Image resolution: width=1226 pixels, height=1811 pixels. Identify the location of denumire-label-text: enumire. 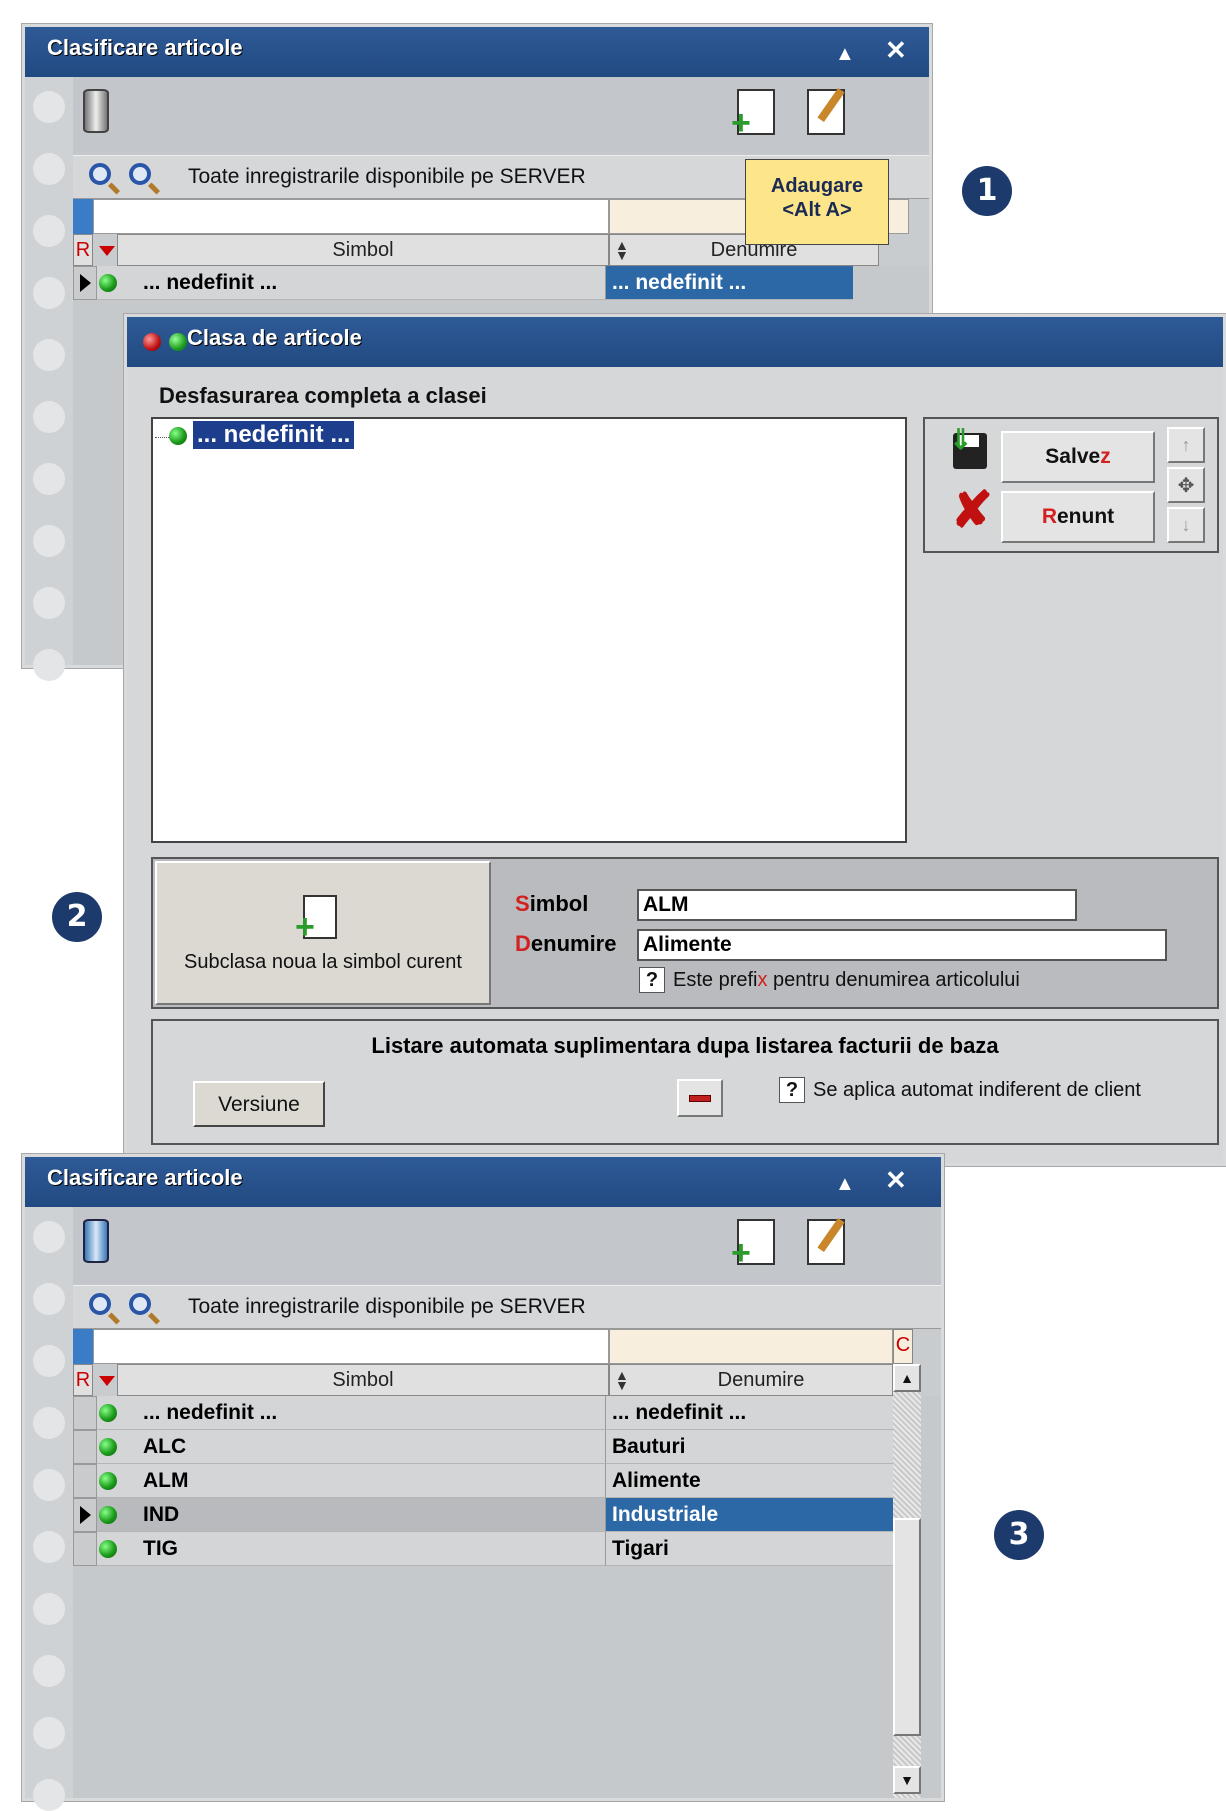
(573, 943).